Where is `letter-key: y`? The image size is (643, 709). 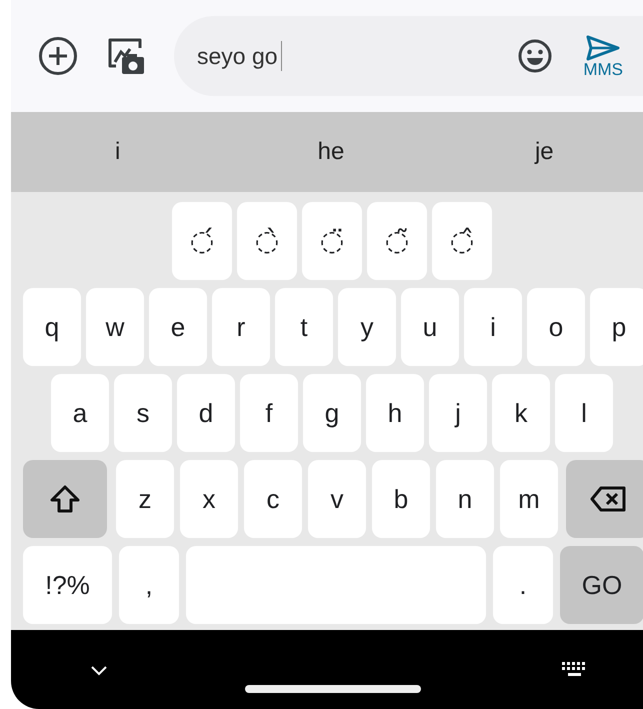
letter-key: y is located at coordinates (367, 327).